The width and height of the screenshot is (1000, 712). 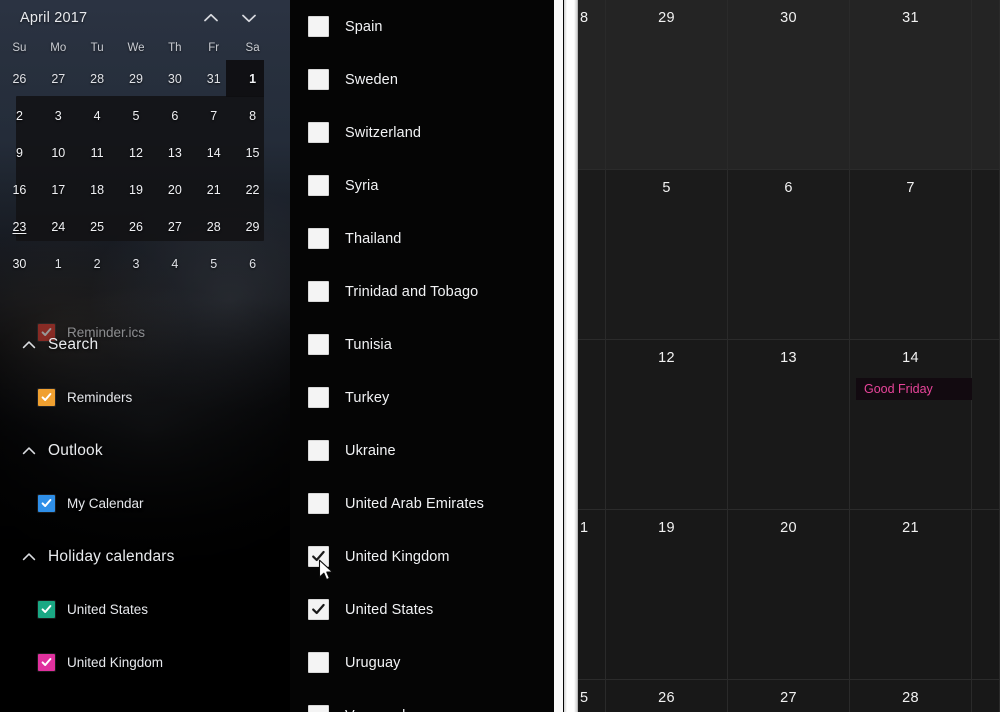 I want to click on month-day-cell: 14 Good Friday, so click(x=925, y=425).